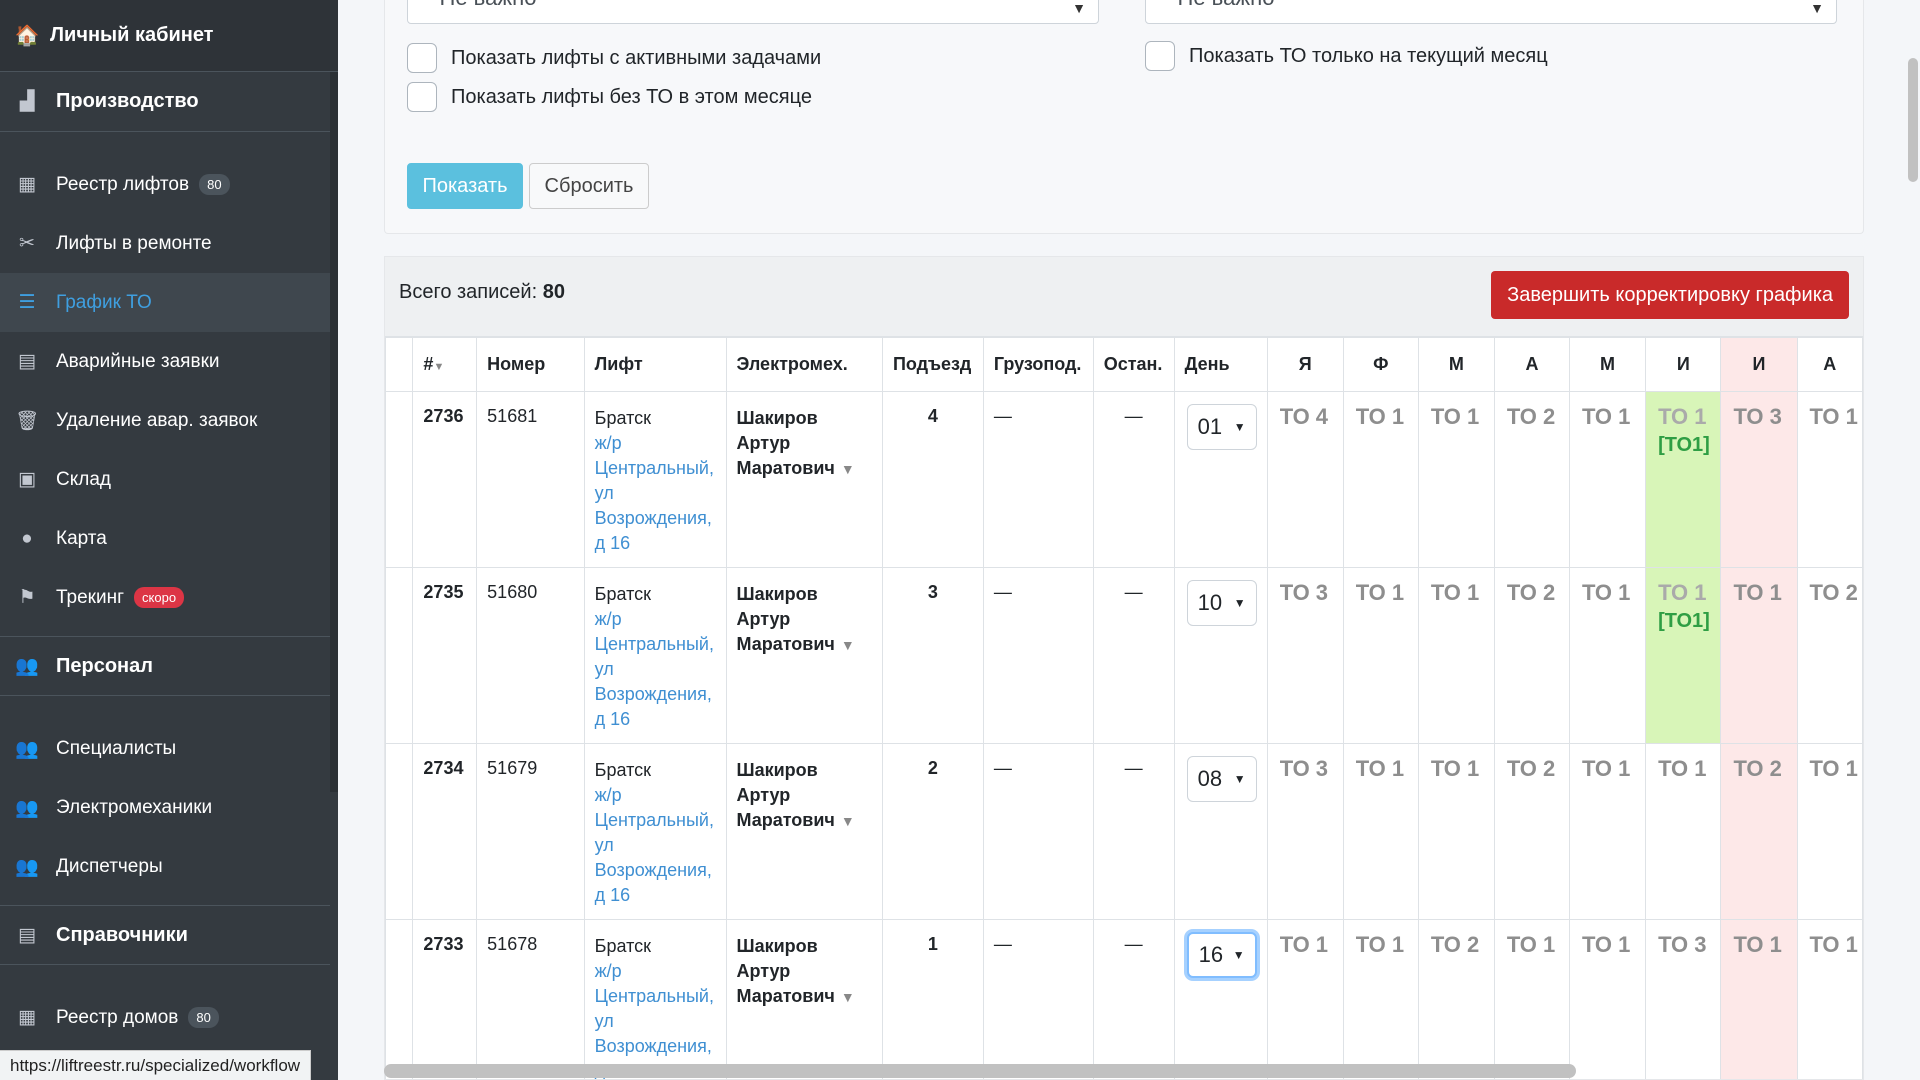 This screenshot has width=1920, height=1080. I want to click on checkbox-current-month-only: Показать ТО только на текущий месяц, so click(1346, 56).